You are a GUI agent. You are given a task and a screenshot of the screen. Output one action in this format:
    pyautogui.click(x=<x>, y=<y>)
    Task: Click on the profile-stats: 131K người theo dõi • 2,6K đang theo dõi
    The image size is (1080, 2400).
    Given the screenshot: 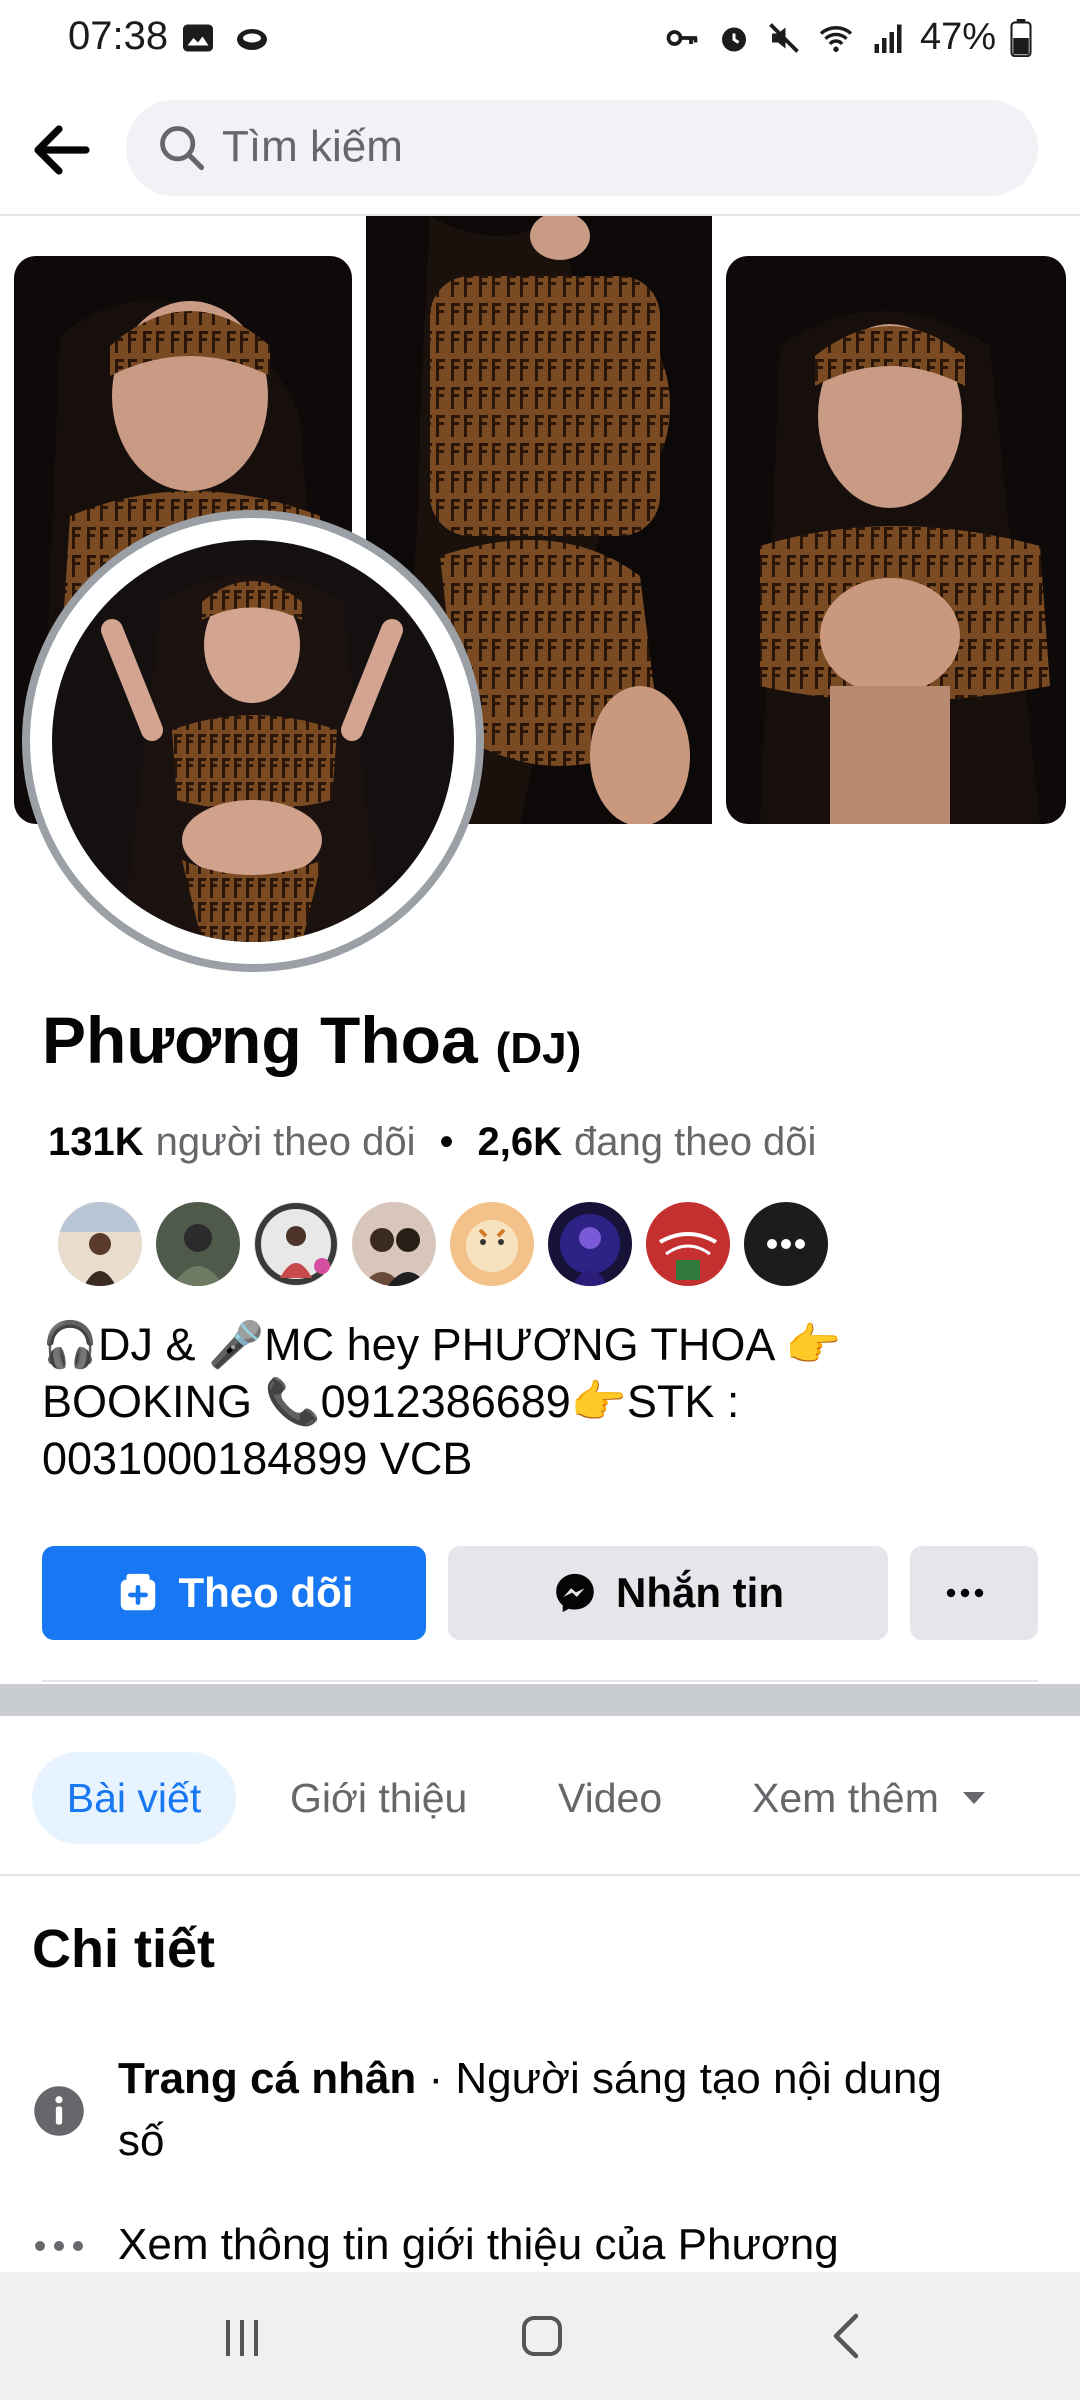 What is the action you would take?
    pyautogui.click(x=432, y=1142)
    